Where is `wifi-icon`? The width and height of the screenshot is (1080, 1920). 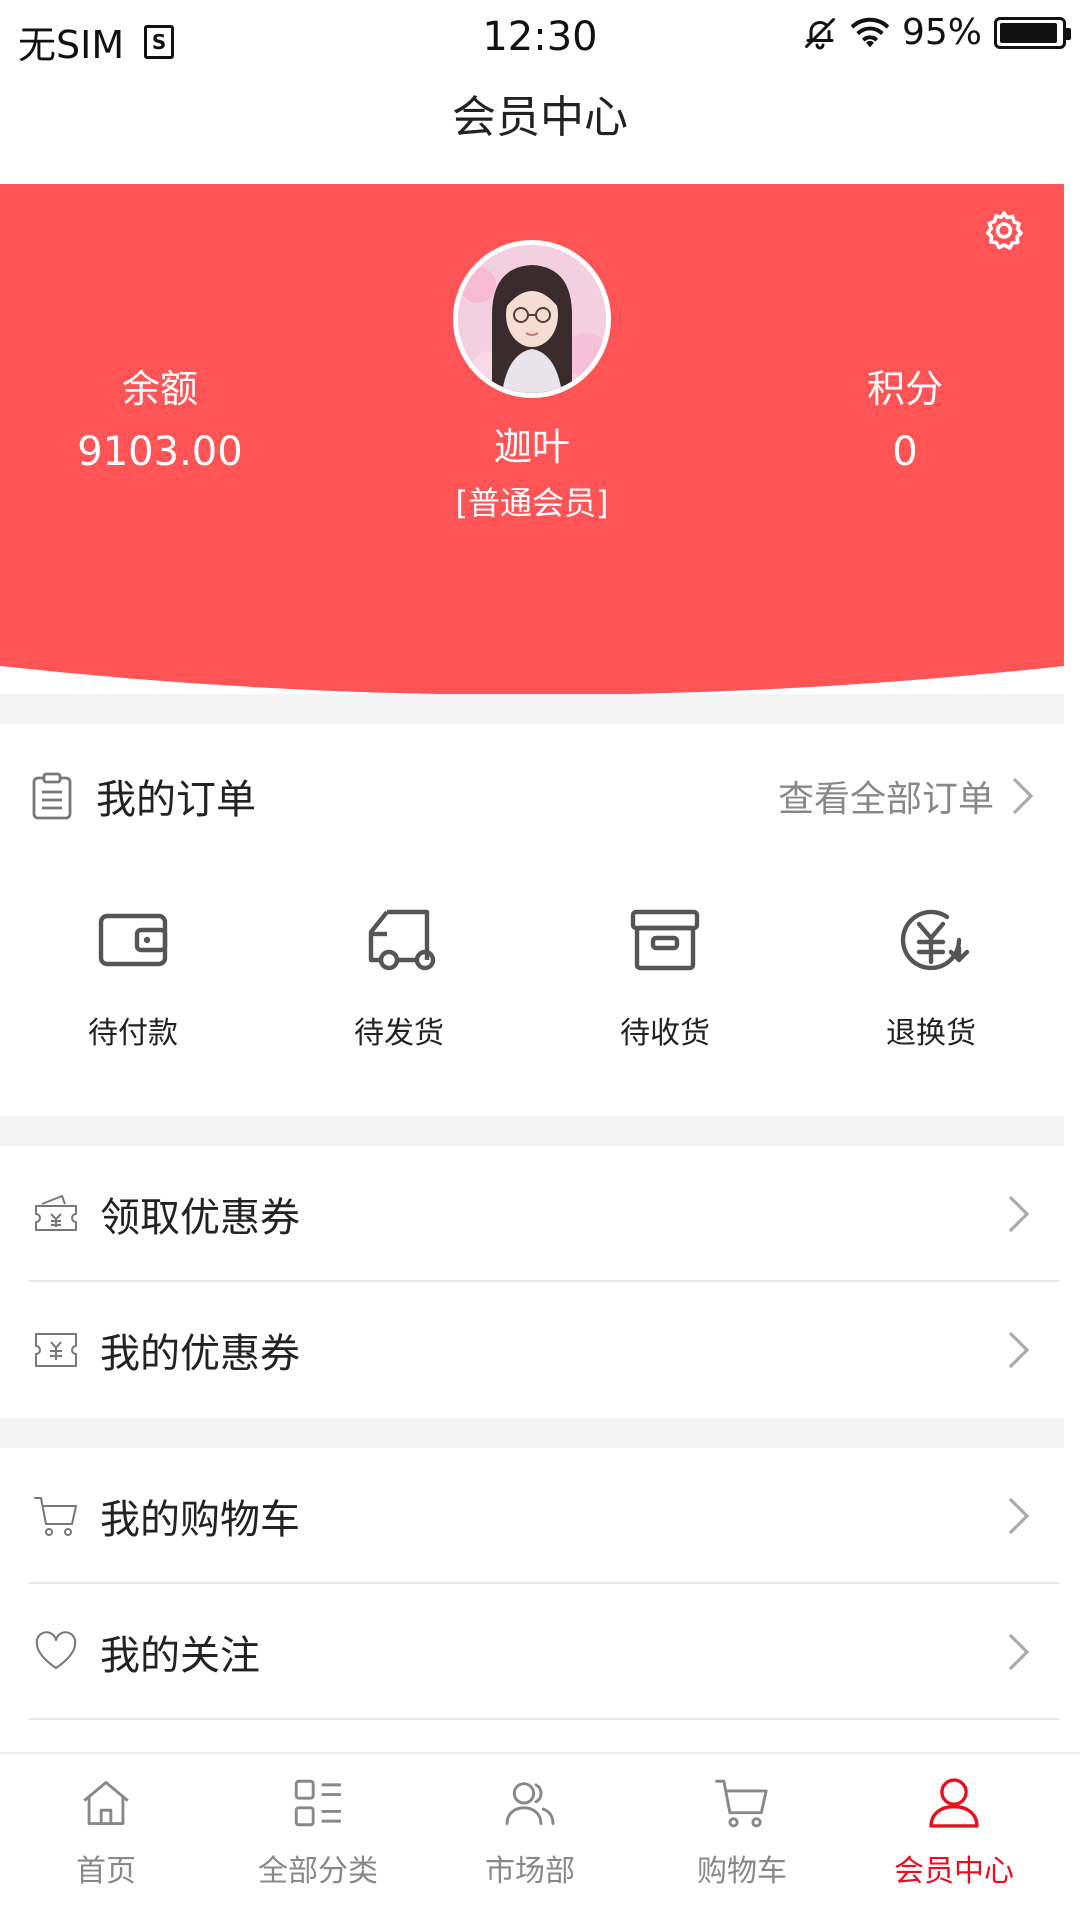
wifi-icon is located at coordinates (870, 32).